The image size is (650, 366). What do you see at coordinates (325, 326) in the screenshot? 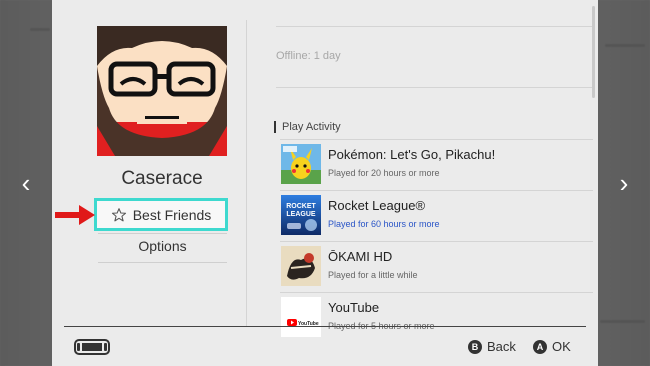
I see `footer-divider` at bounding box center [325, 326].